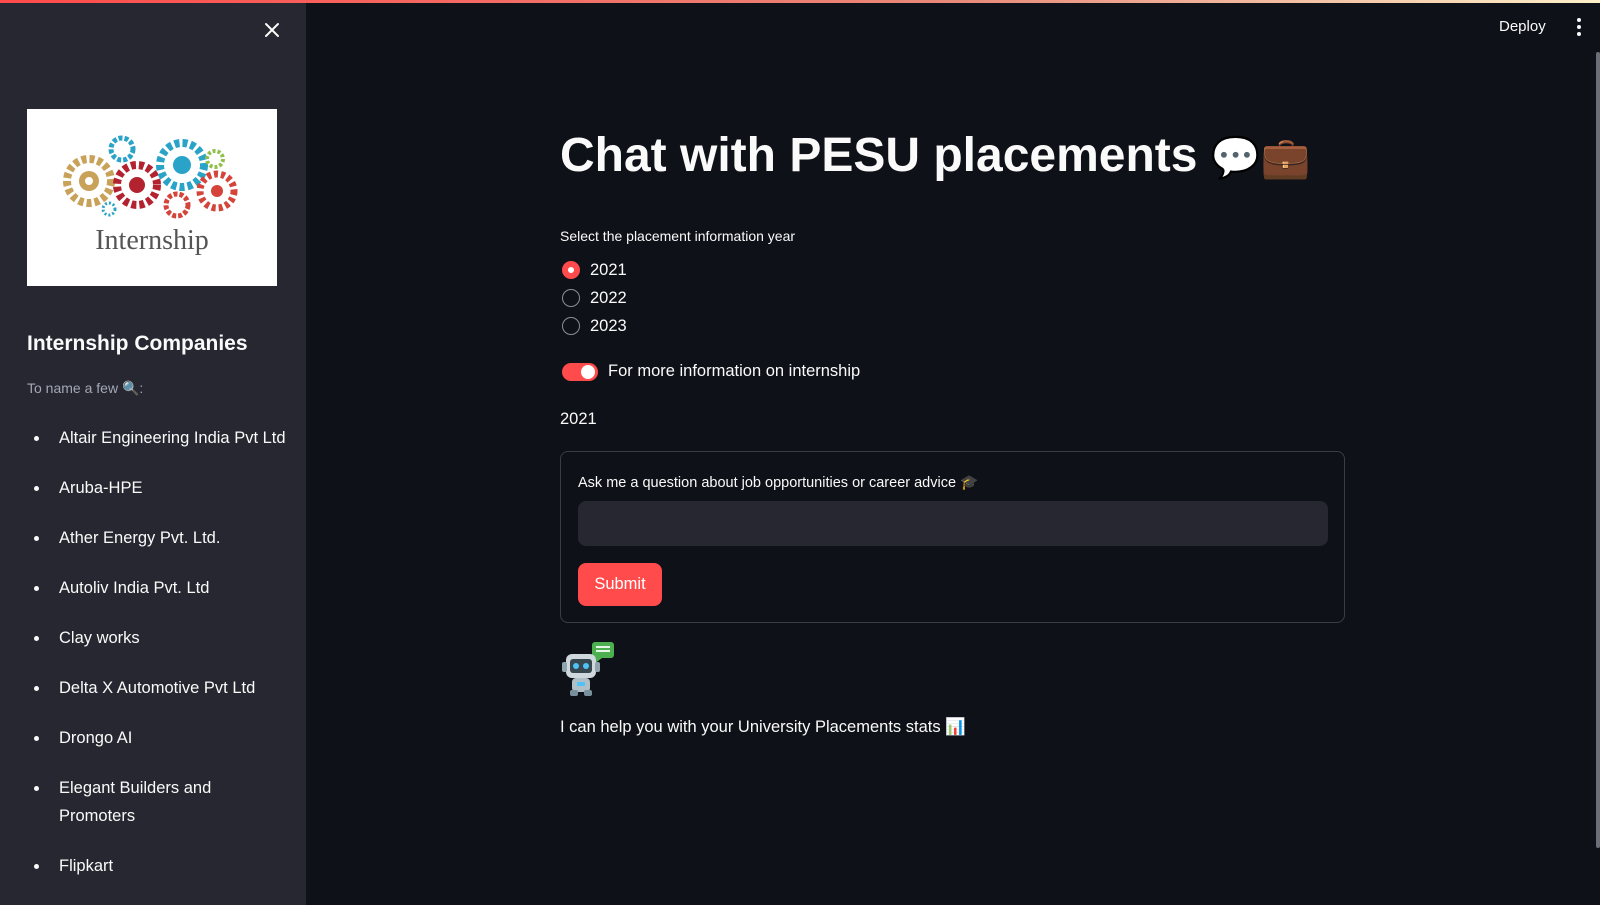 This screenshot has height=905, width=1600. I want to click on close-icon, so click(272, 30).